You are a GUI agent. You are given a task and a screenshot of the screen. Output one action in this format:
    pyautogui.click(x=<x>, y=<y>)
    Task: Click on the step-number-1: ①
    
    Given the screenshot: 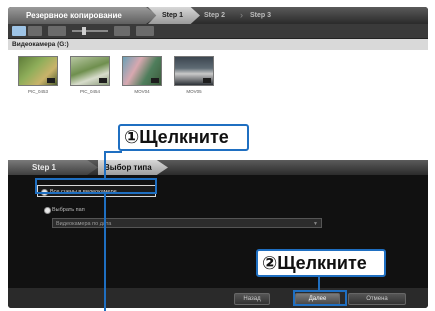 What is the action you would take?
    pyautogui.click(x=132, y=137)
    